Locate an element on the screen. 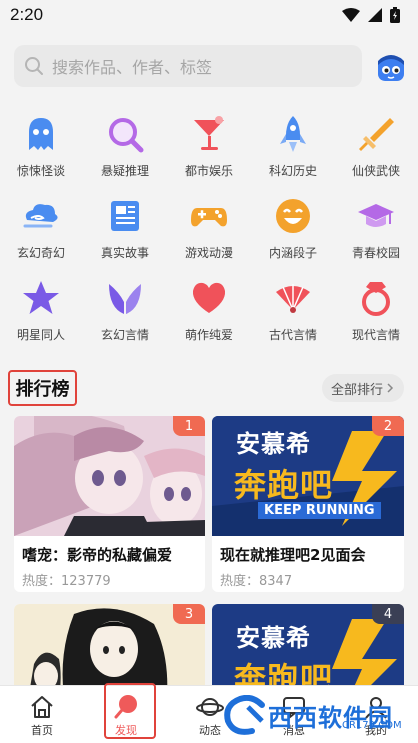 The height and width of the screenshot is (743, 418). battery-icon is located at coordinates (395, 15).